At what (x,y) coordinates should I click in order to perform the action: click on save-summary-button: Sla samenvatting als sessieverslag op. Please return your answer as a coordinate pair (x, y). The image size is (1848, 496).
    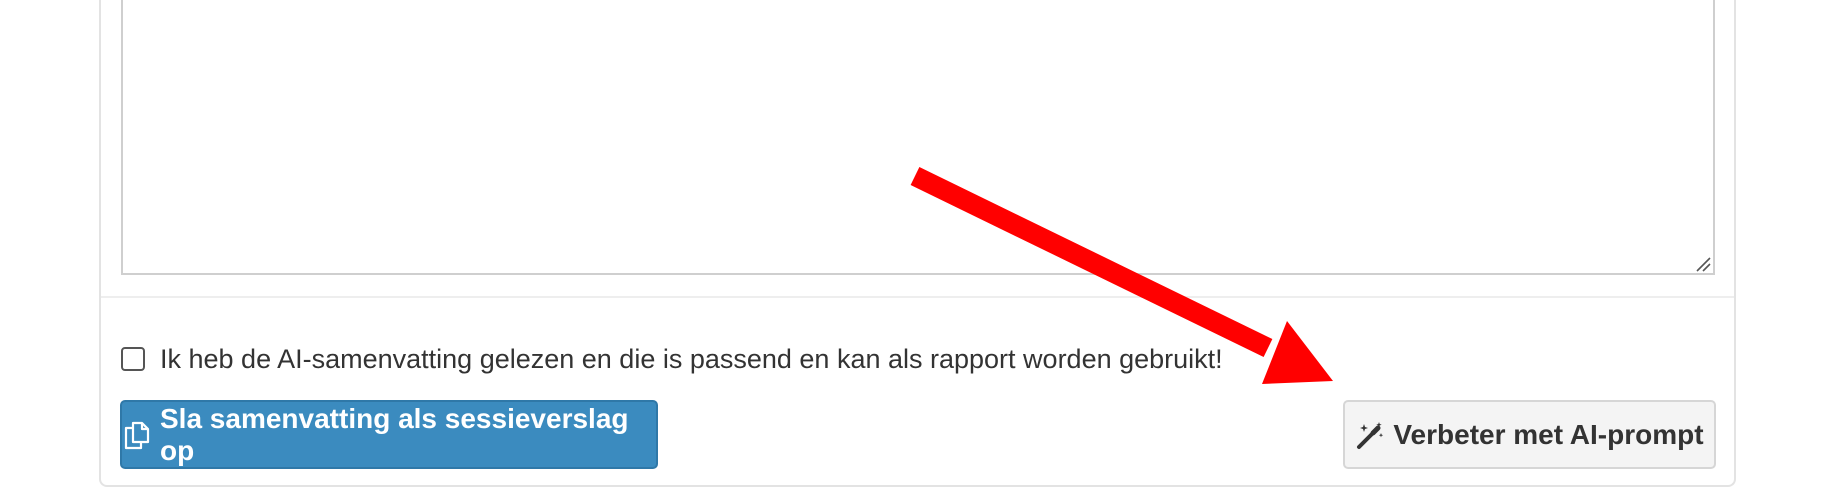
    Looking at the image, I should click on (389, 434).